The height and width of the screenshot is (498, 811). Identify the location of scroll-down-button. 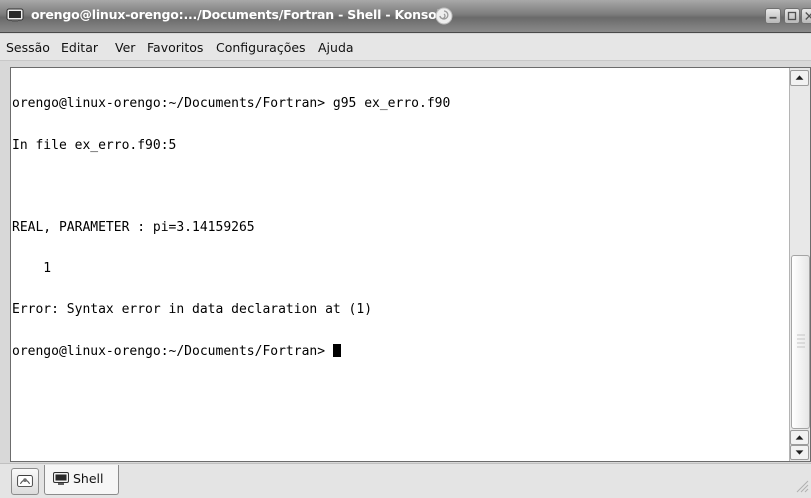
(799, 452).